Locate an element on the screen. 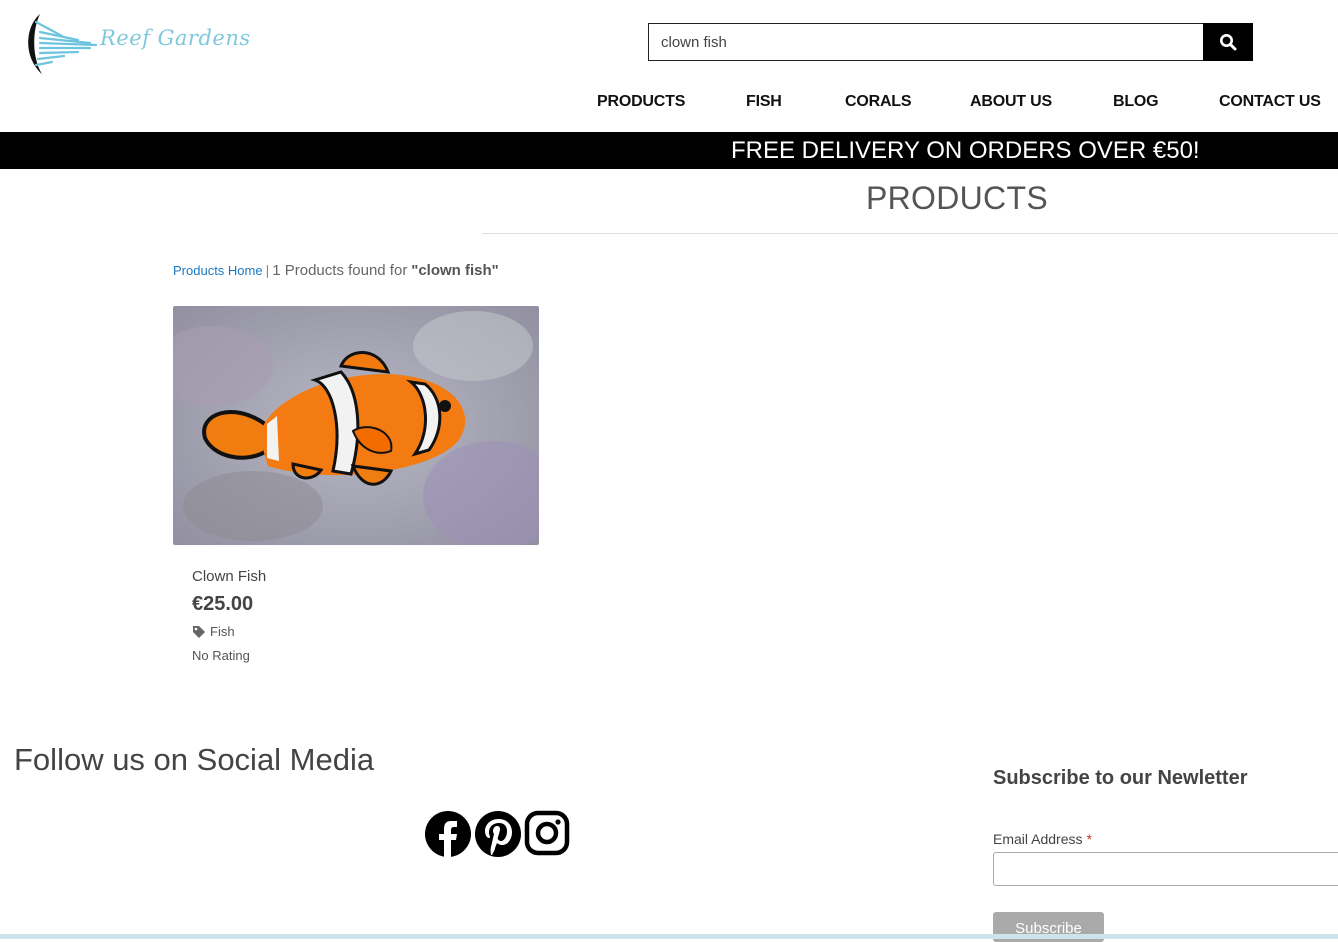 The width and height of the screenshot is (1338, 942). nav-item-about-us: ABOUT US is located at coordinates (1011, 102).